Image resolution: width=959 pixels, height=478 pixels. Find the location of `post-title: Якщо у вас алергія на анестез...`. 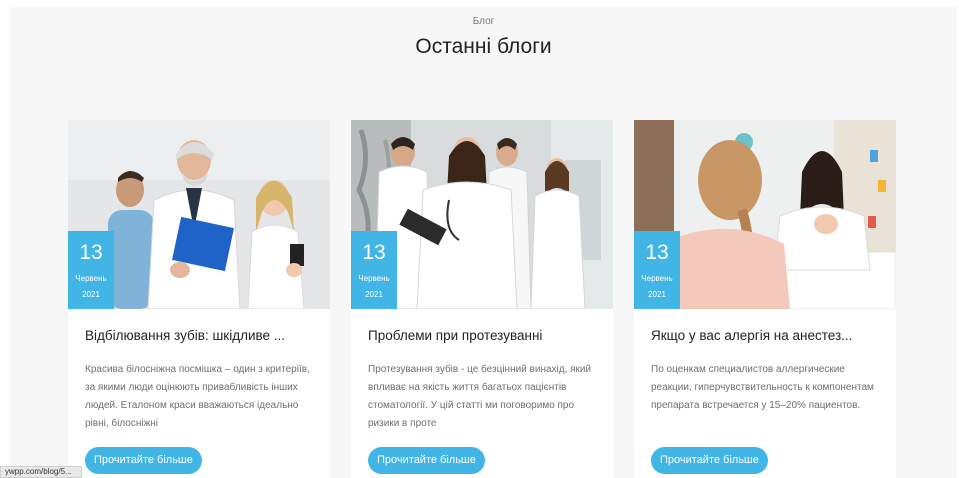

post-title: Якщо у вас алергія на анестез... is located at coordinates (751, 335).